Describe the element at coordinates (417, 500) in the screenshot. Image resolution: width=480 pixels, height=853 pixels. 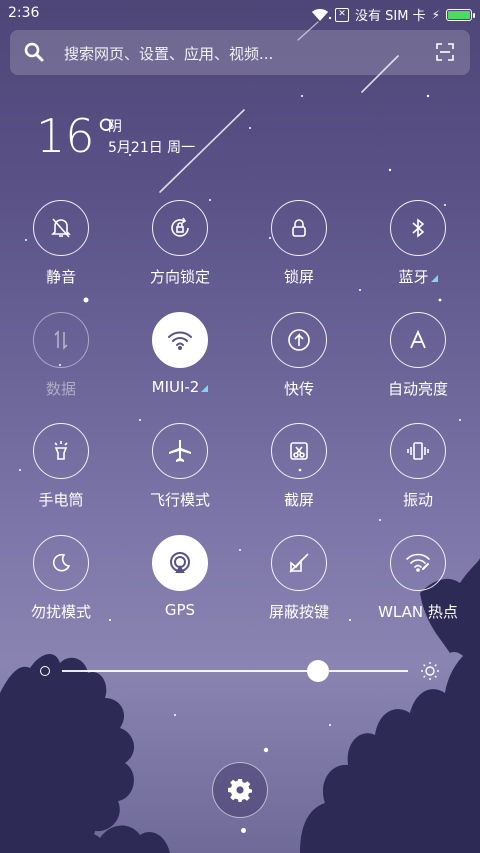
I see `toggle-label: 振动` at that location.